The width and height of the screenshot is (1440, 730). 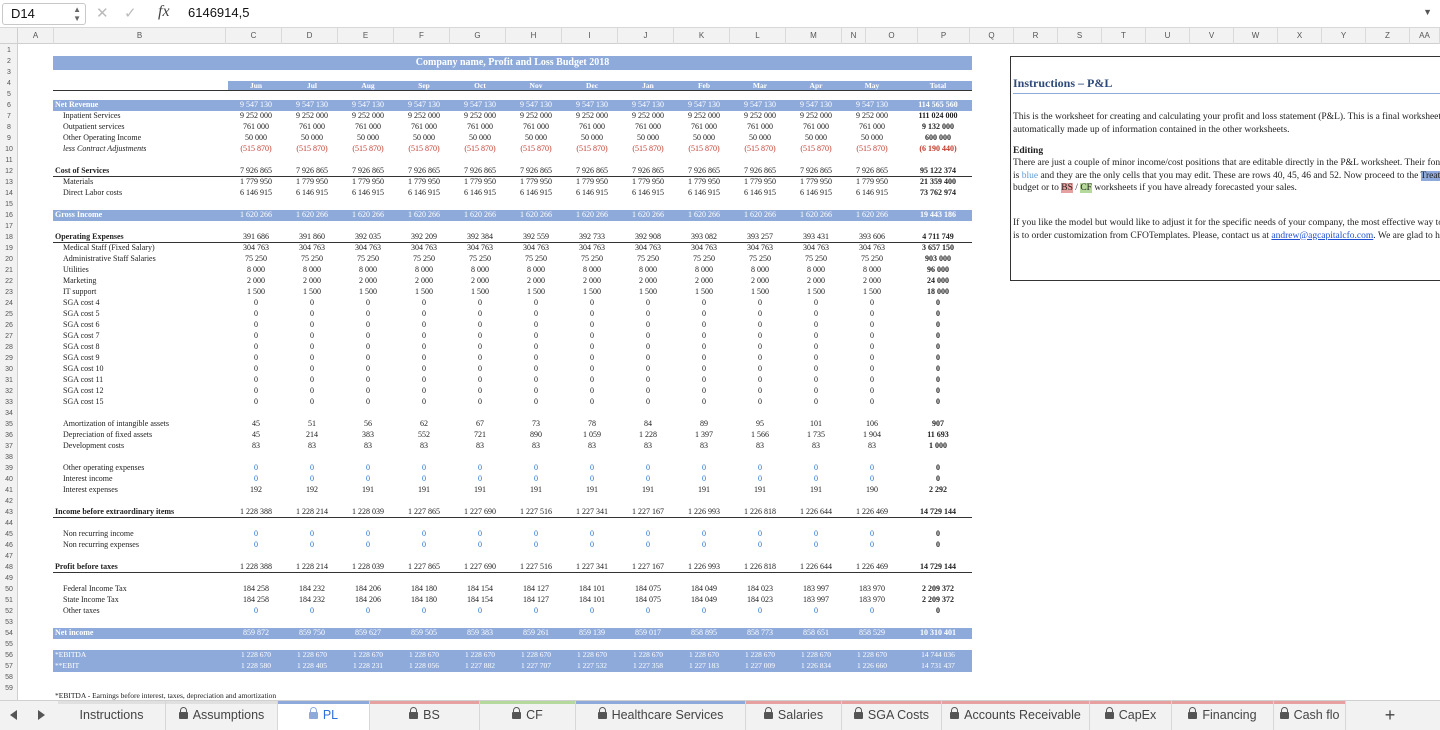 I want to click on row-header-39: 39, so click(x=8, y=468).